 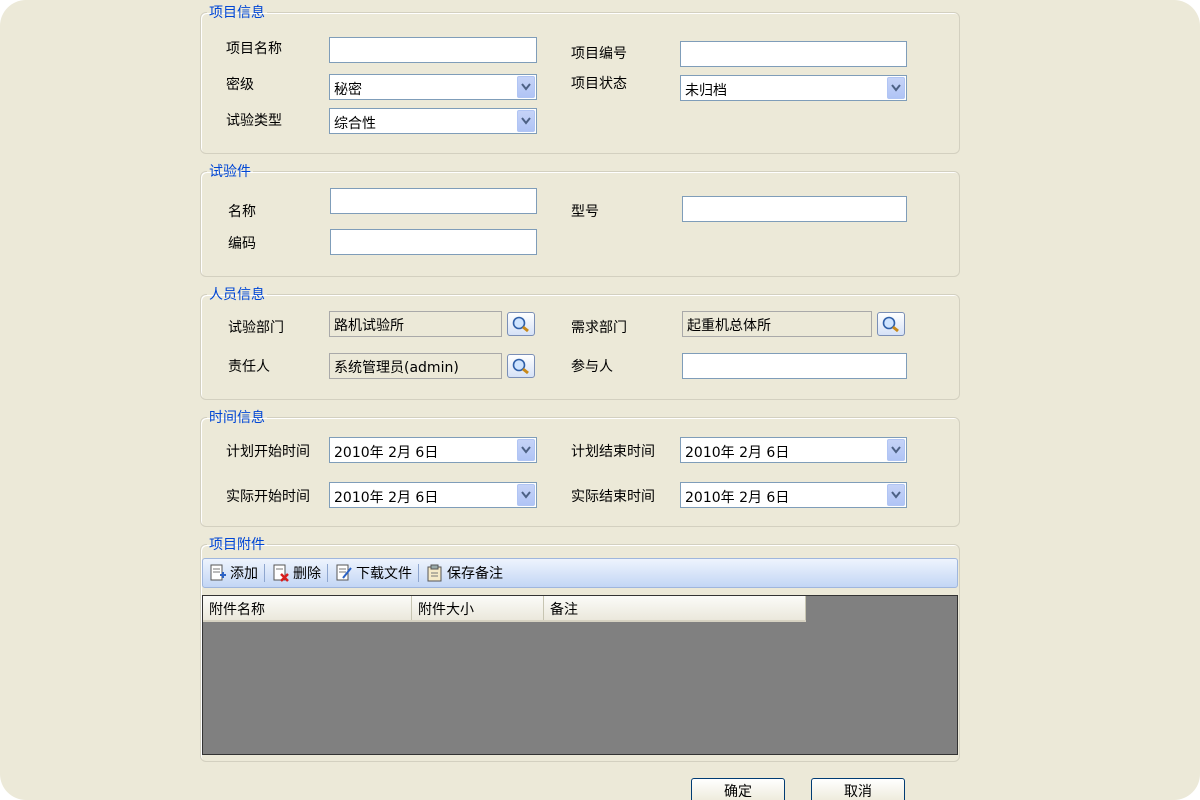 What do you see at coordinates (254, 49) in the screenshot?
I see `project-name-label: 项目名称` at bounding box center [254, 49].